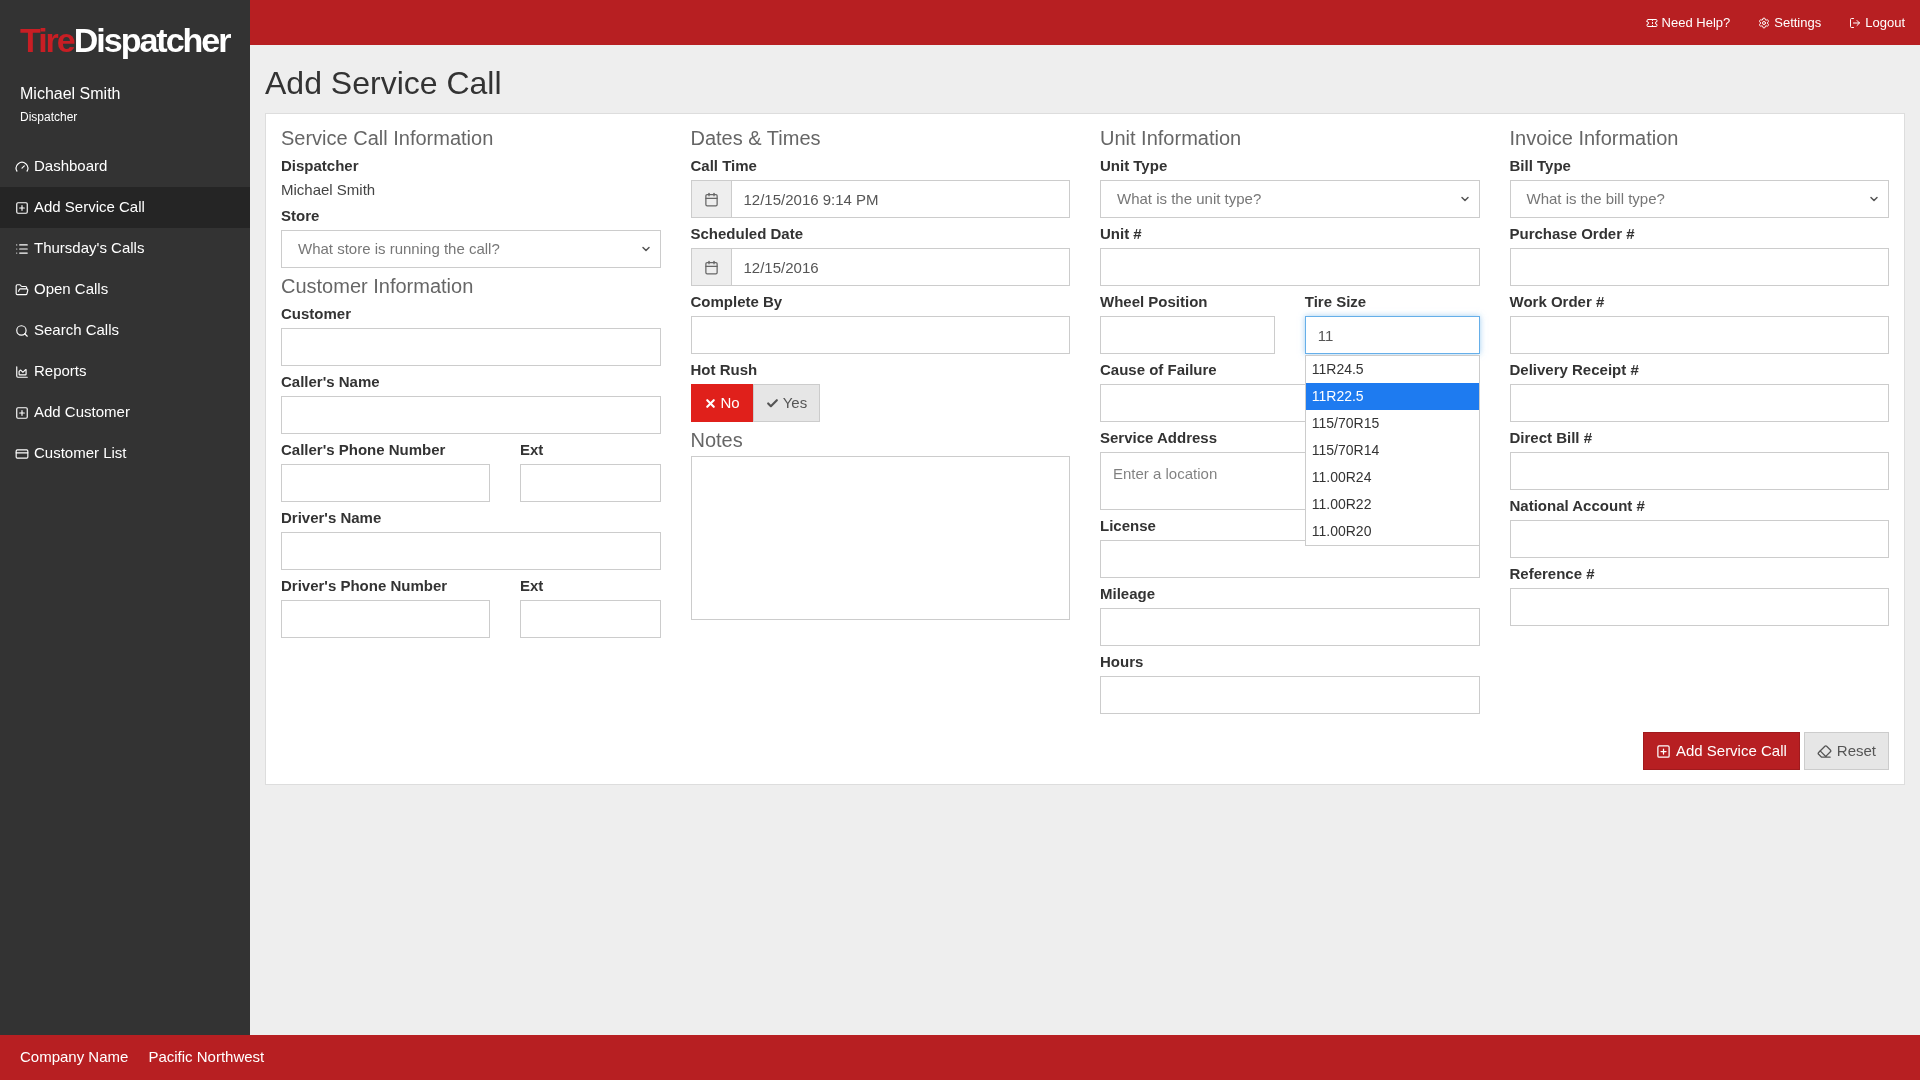 The image size is (1920, 1080). I want to click on select-field: What is the bill type?, so click(1699, 199).